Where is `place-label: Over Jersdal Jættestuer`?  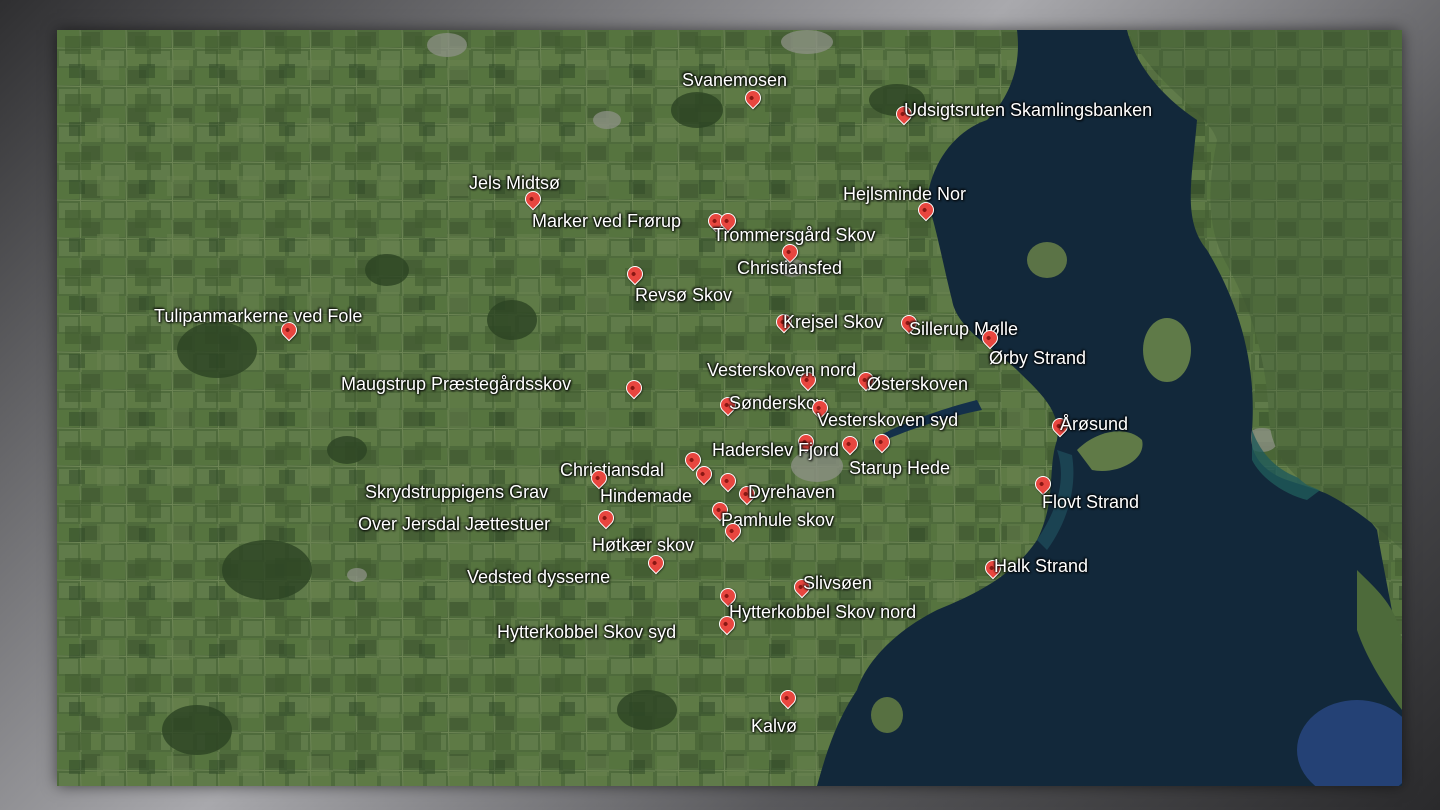
place-label: Over Jersdal Jættestuer is located at coordinates (454, 524).